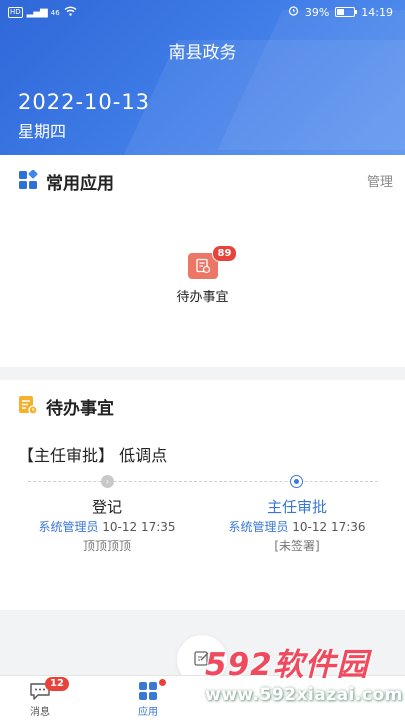 This screenshot has height=720, width=405. What do you see at coordinates (42, 131) in the screenshot?
I see `current-weekday: 星期四` at bounding box center [42, 131].